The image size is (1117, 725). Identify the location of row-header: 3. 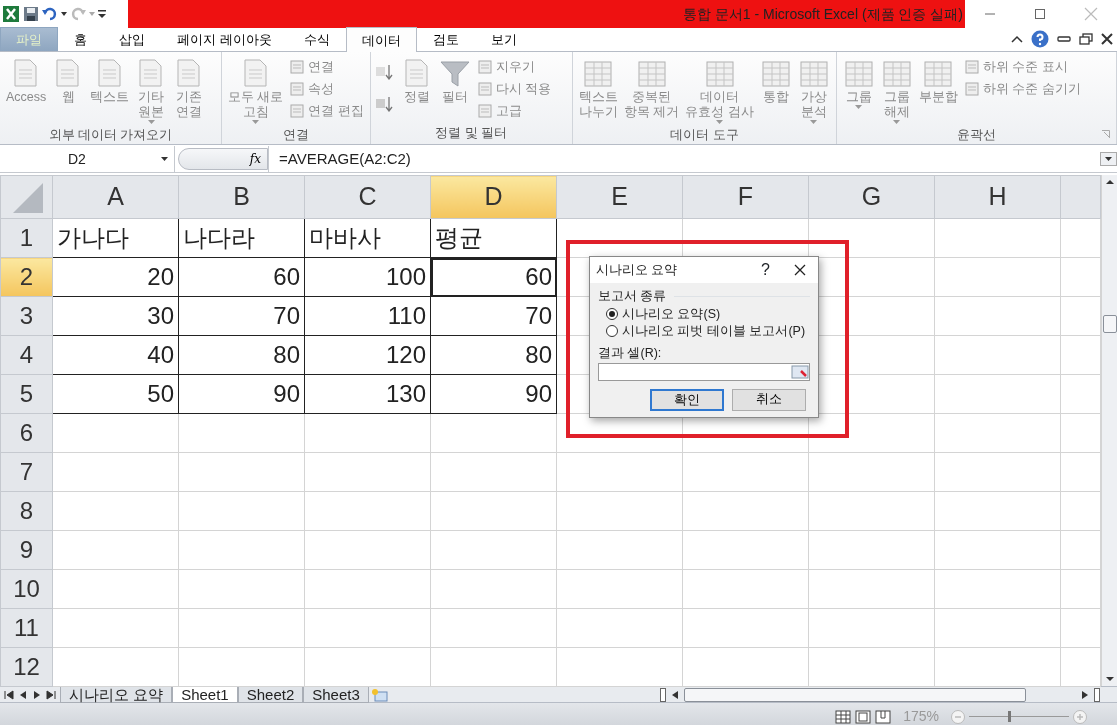
(26, 316).